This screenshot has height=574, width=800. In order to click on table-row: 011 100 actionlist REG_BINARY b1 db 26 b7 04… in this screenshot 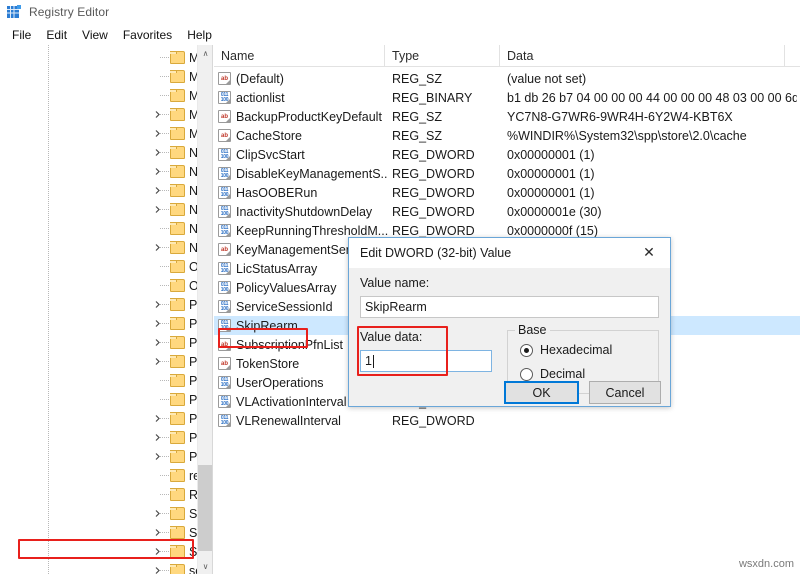, I will do `click(507, 97)`.